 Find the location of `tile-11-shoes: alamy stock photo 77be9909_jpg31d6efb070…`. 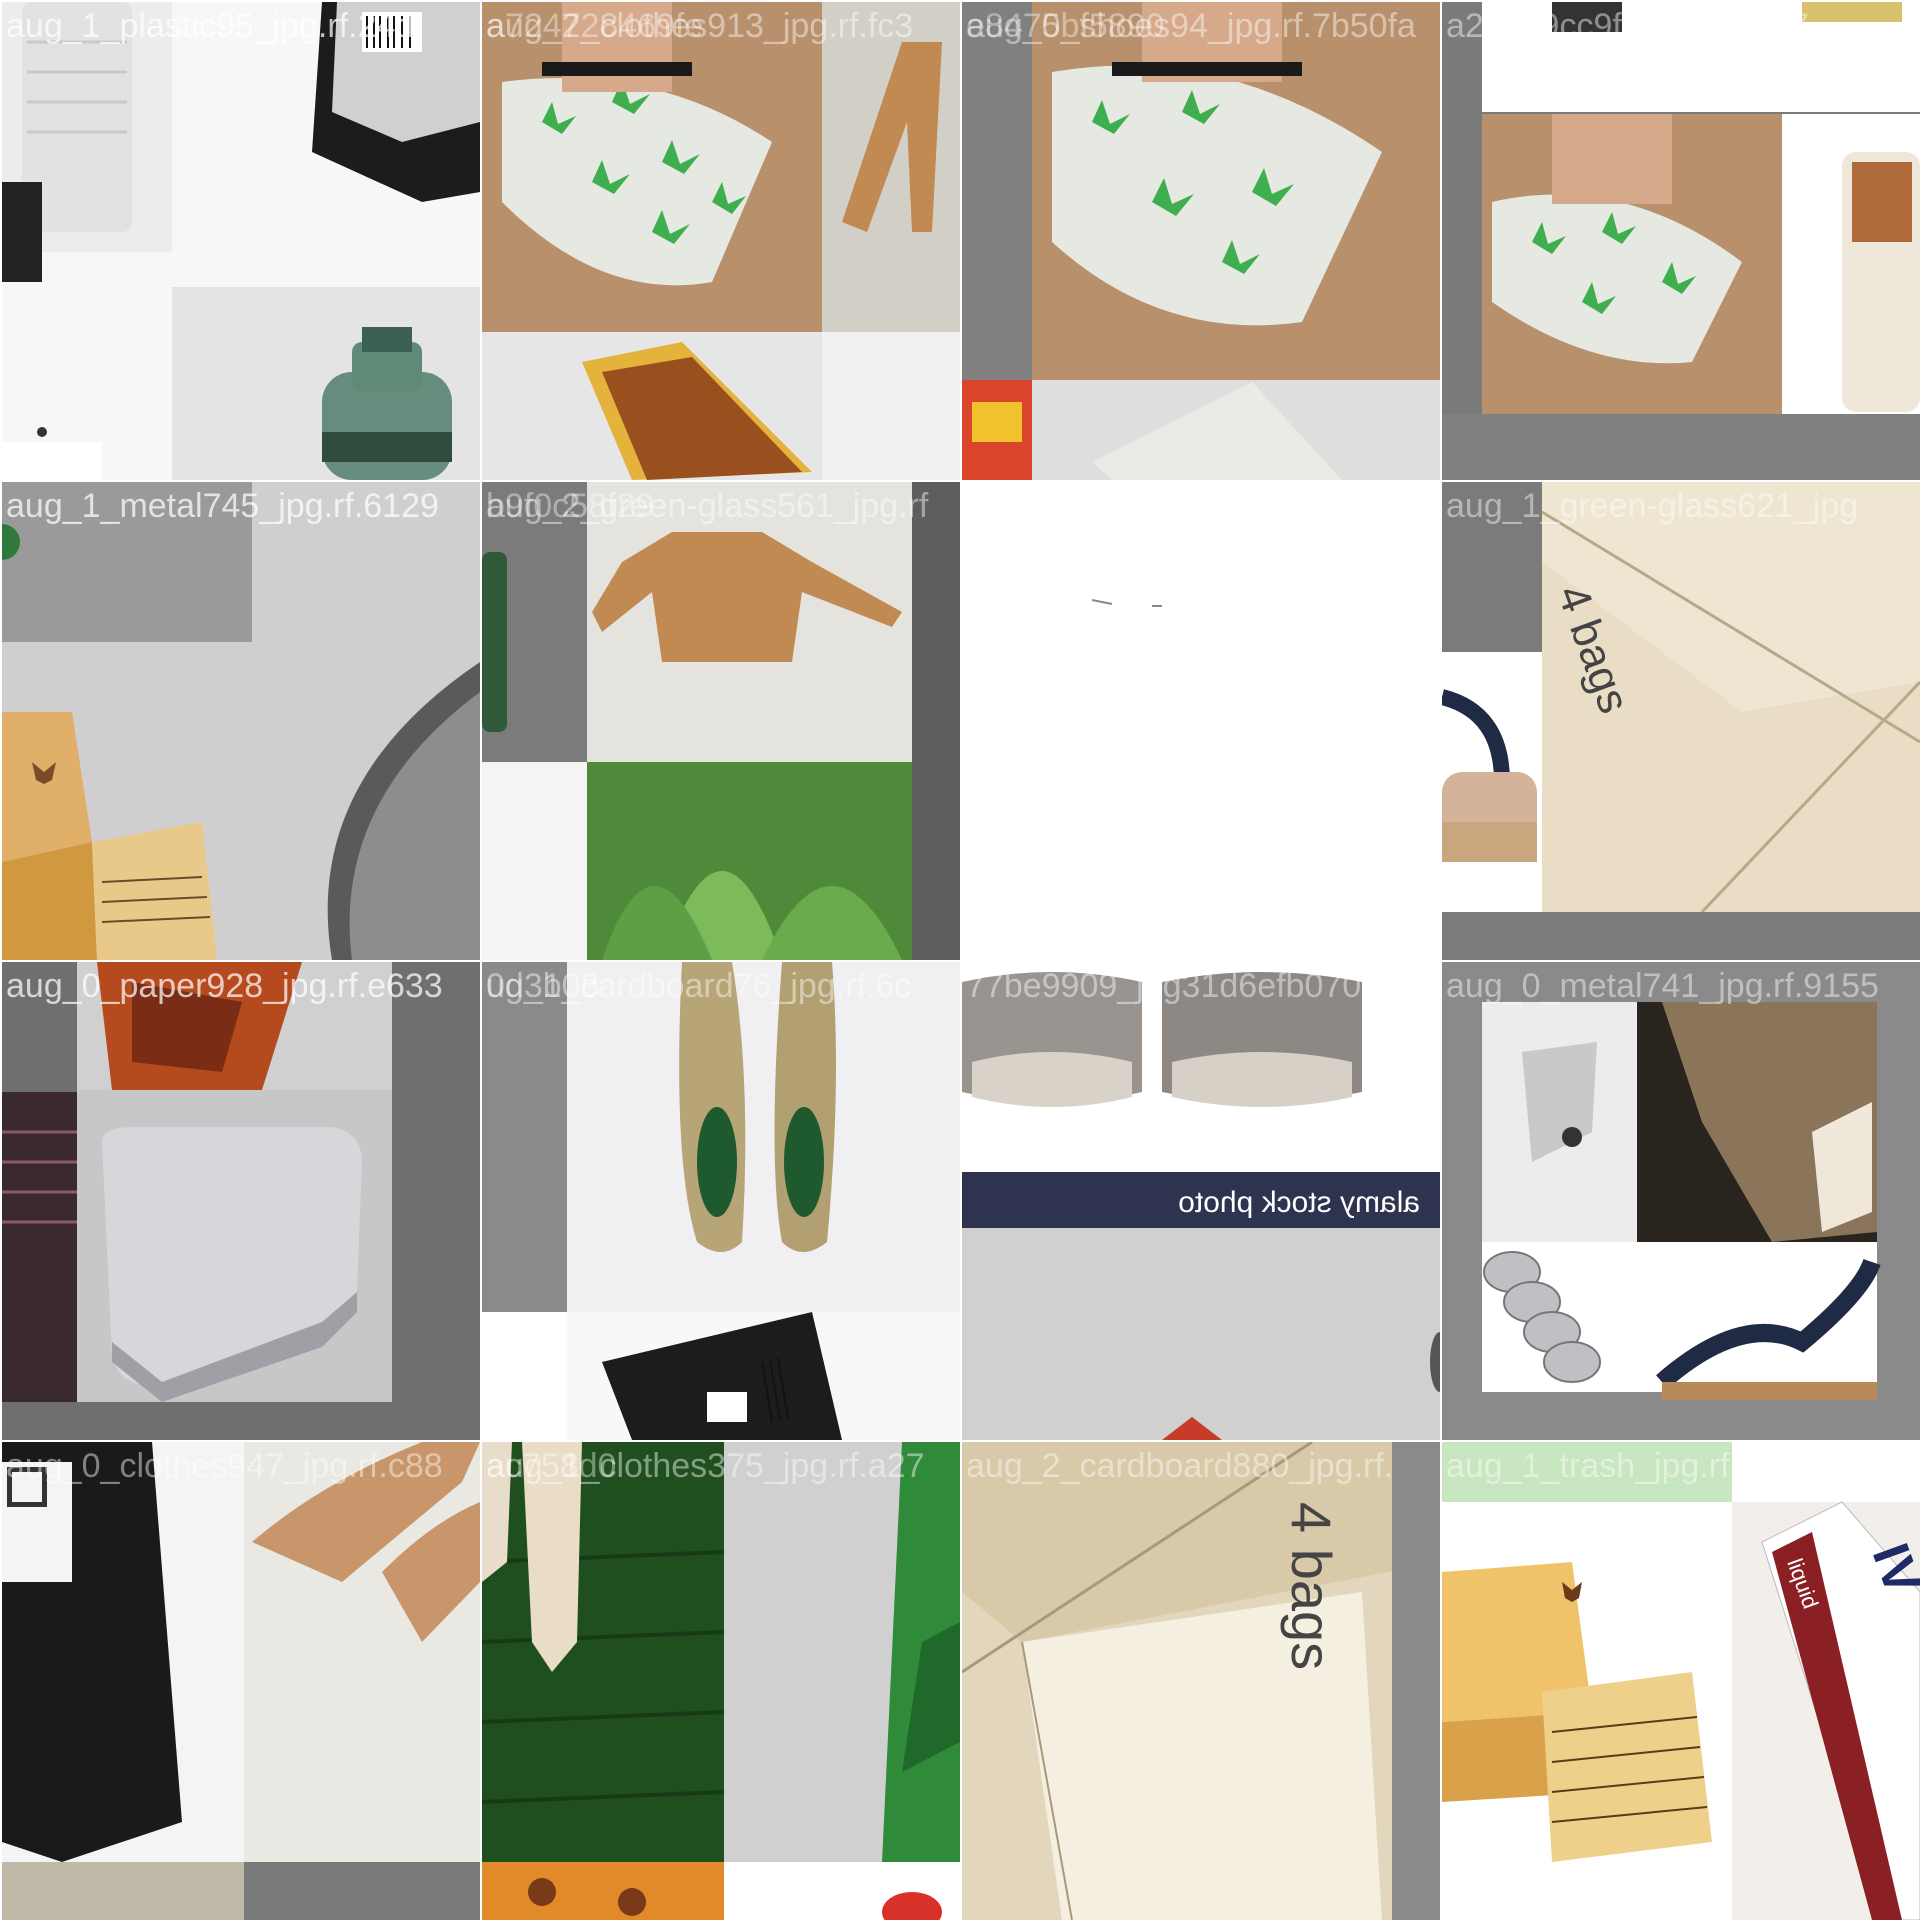

tile-11-shoes: alamy stock photo 77be9909_jpg31d6efb070… is located at coordinates (1201, 1201).